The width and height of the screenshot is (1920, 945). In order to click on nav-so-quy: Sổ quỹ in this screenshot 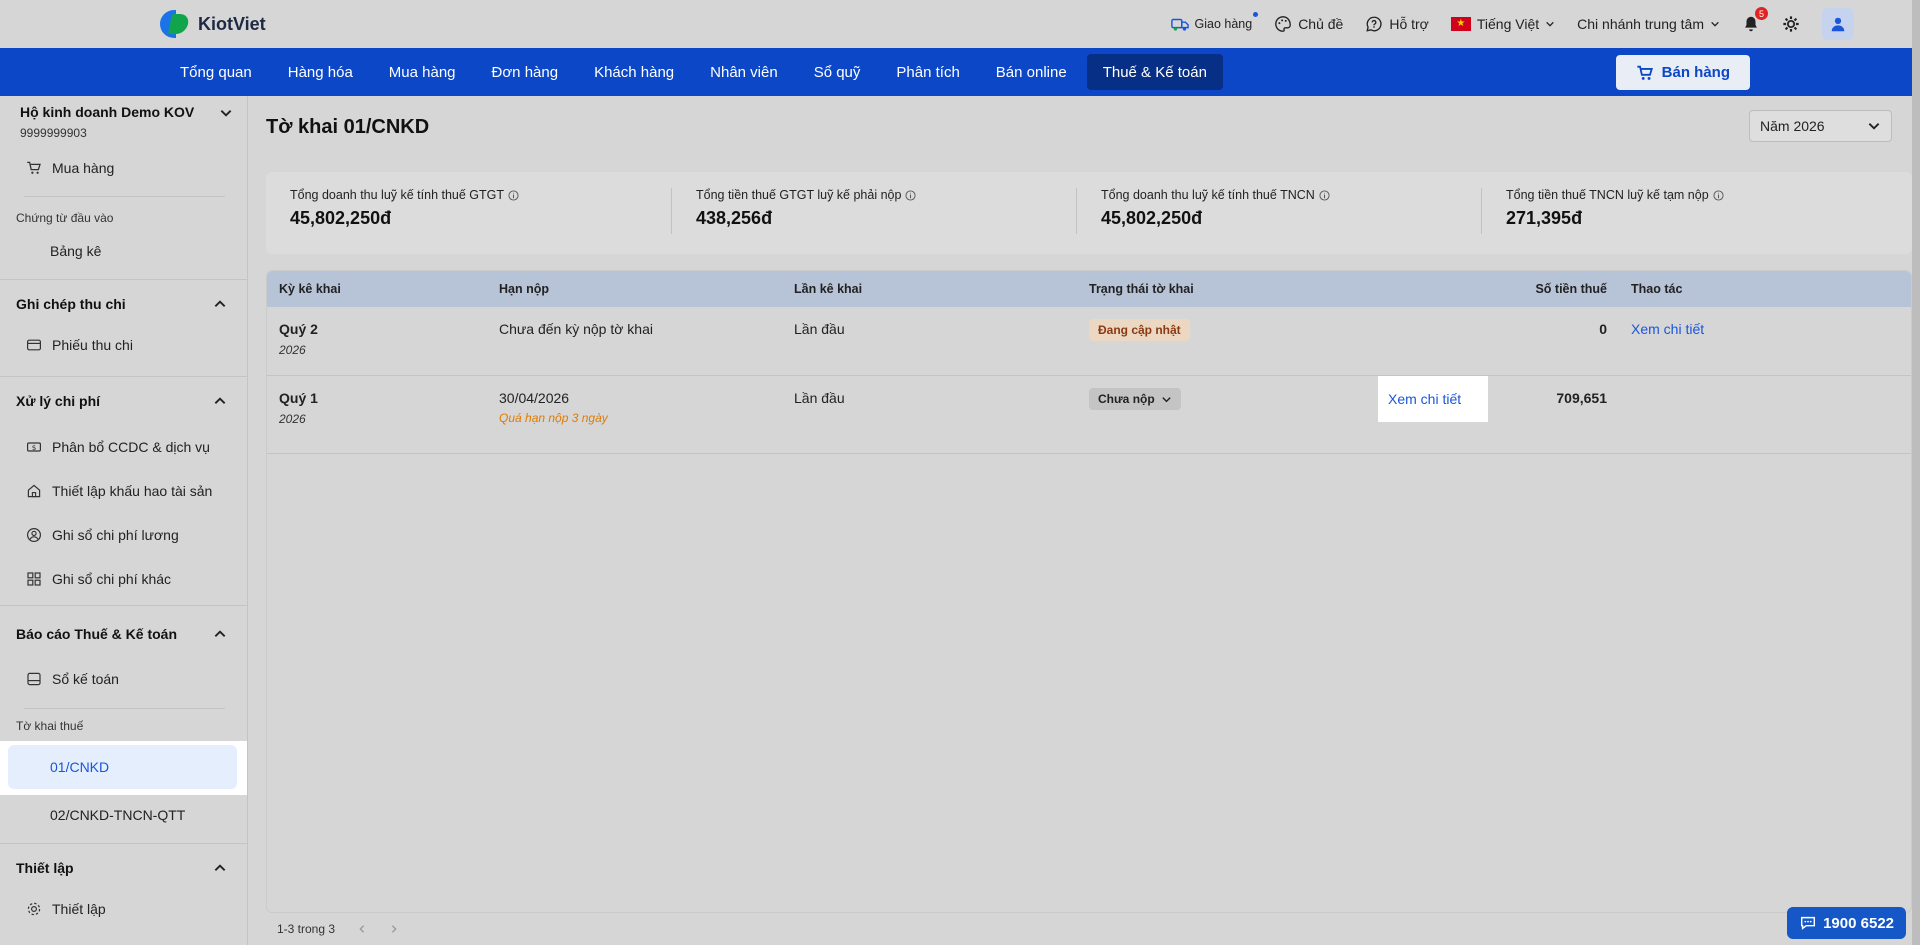, I will do `click(837, 72)`.